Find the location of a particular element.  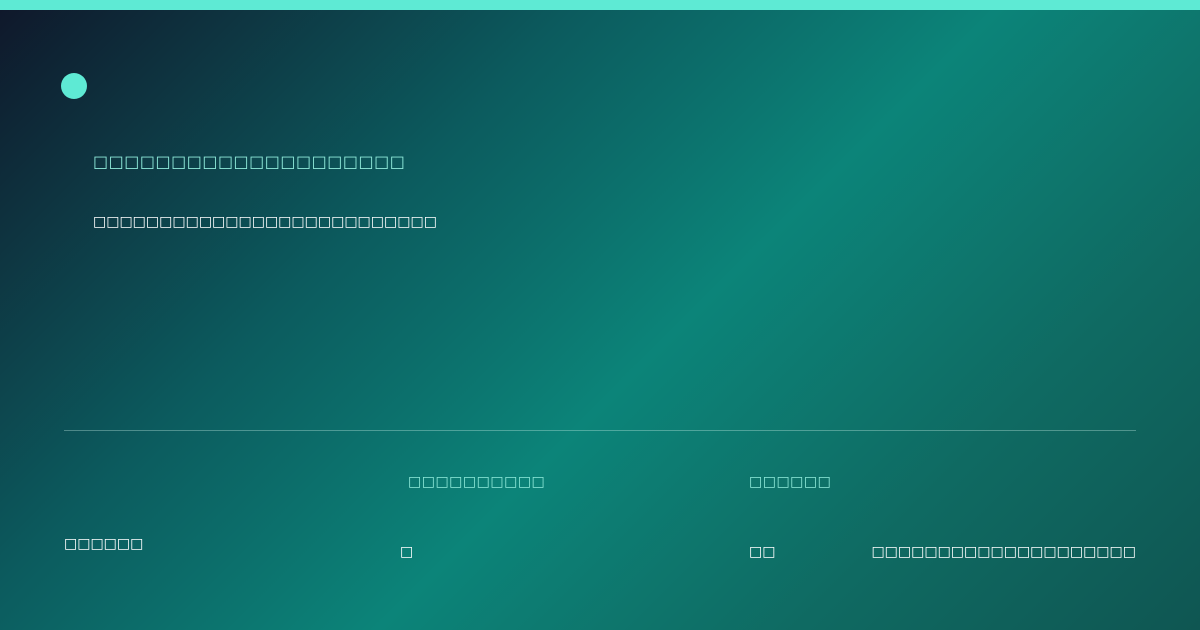

headline: □□□□□□□□□□□□□□□□□□□□ is located at coordinates (249, 161).